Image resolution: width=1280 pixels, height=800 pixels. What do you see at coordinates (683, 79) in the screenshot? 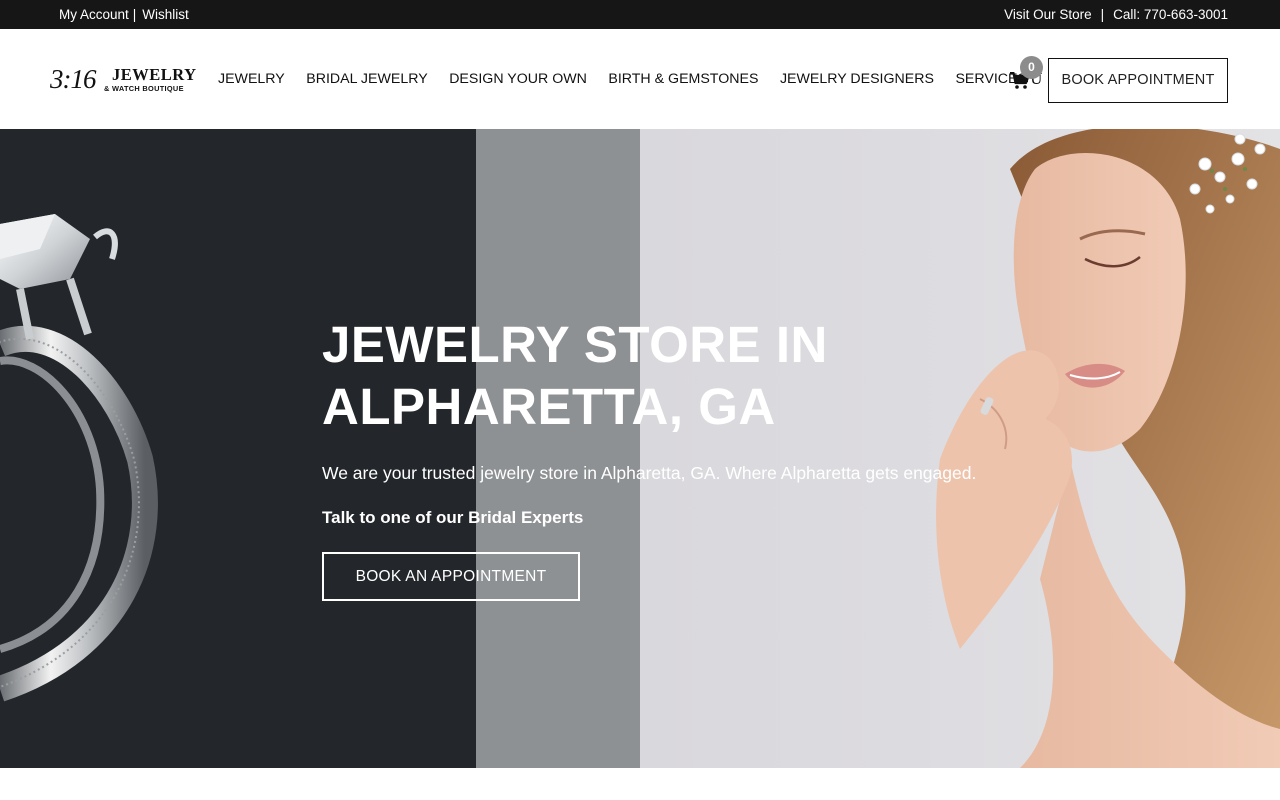
I see `nav-item-birth-gemstones: BIRTH & GEMSTONES` at bounding box center [683, 79].